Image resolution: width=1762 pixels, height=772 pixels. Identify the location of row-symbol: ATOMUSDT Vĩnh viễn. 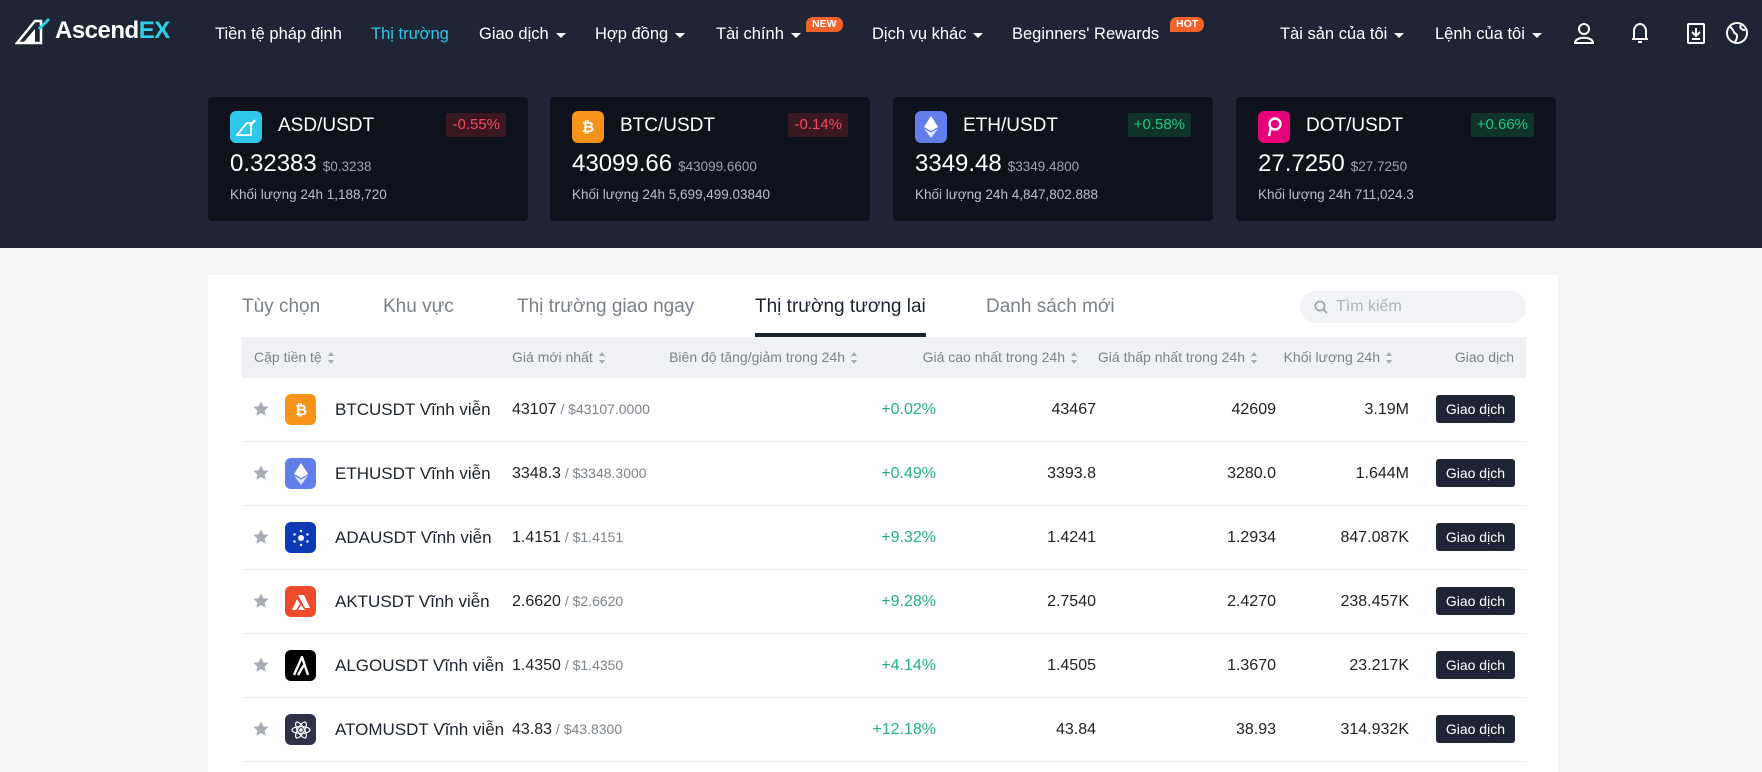
(419, 729).